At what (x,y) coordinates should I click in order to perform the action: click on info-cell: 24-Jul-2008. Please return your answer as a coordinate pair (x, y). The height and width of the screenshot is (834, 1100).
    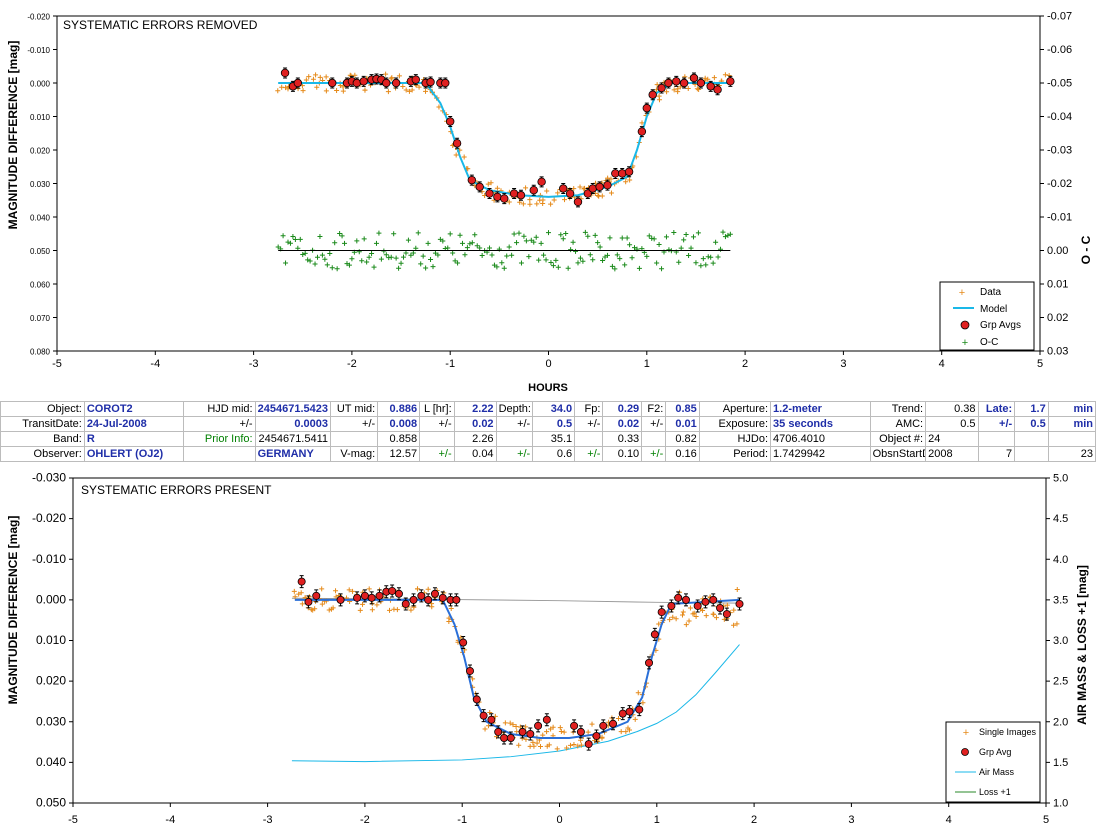
    Looking at the image, I should click on (134, 424).